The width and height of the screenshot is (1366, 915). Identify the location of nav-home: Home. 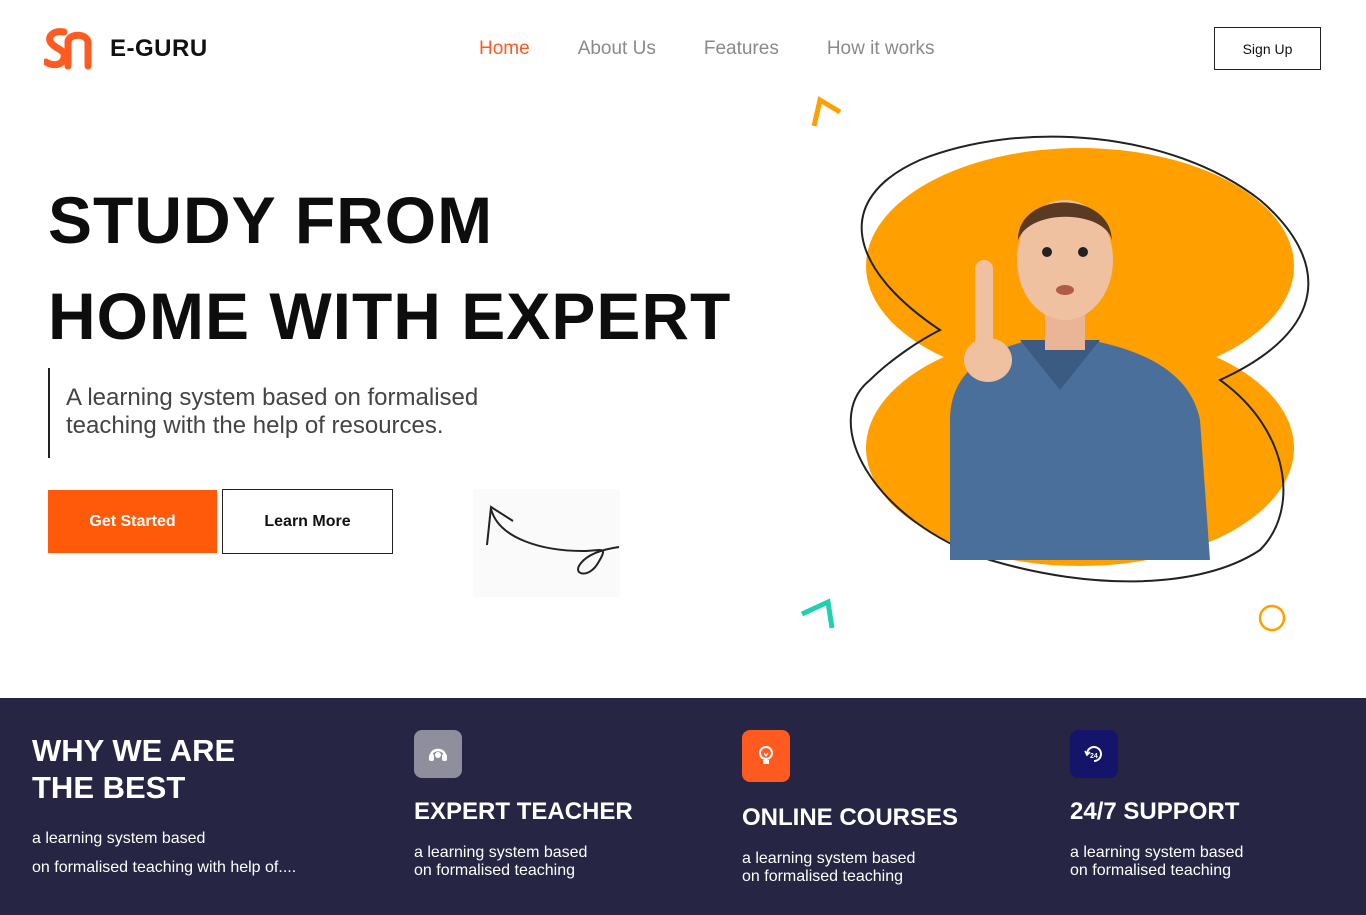
(504, 49).